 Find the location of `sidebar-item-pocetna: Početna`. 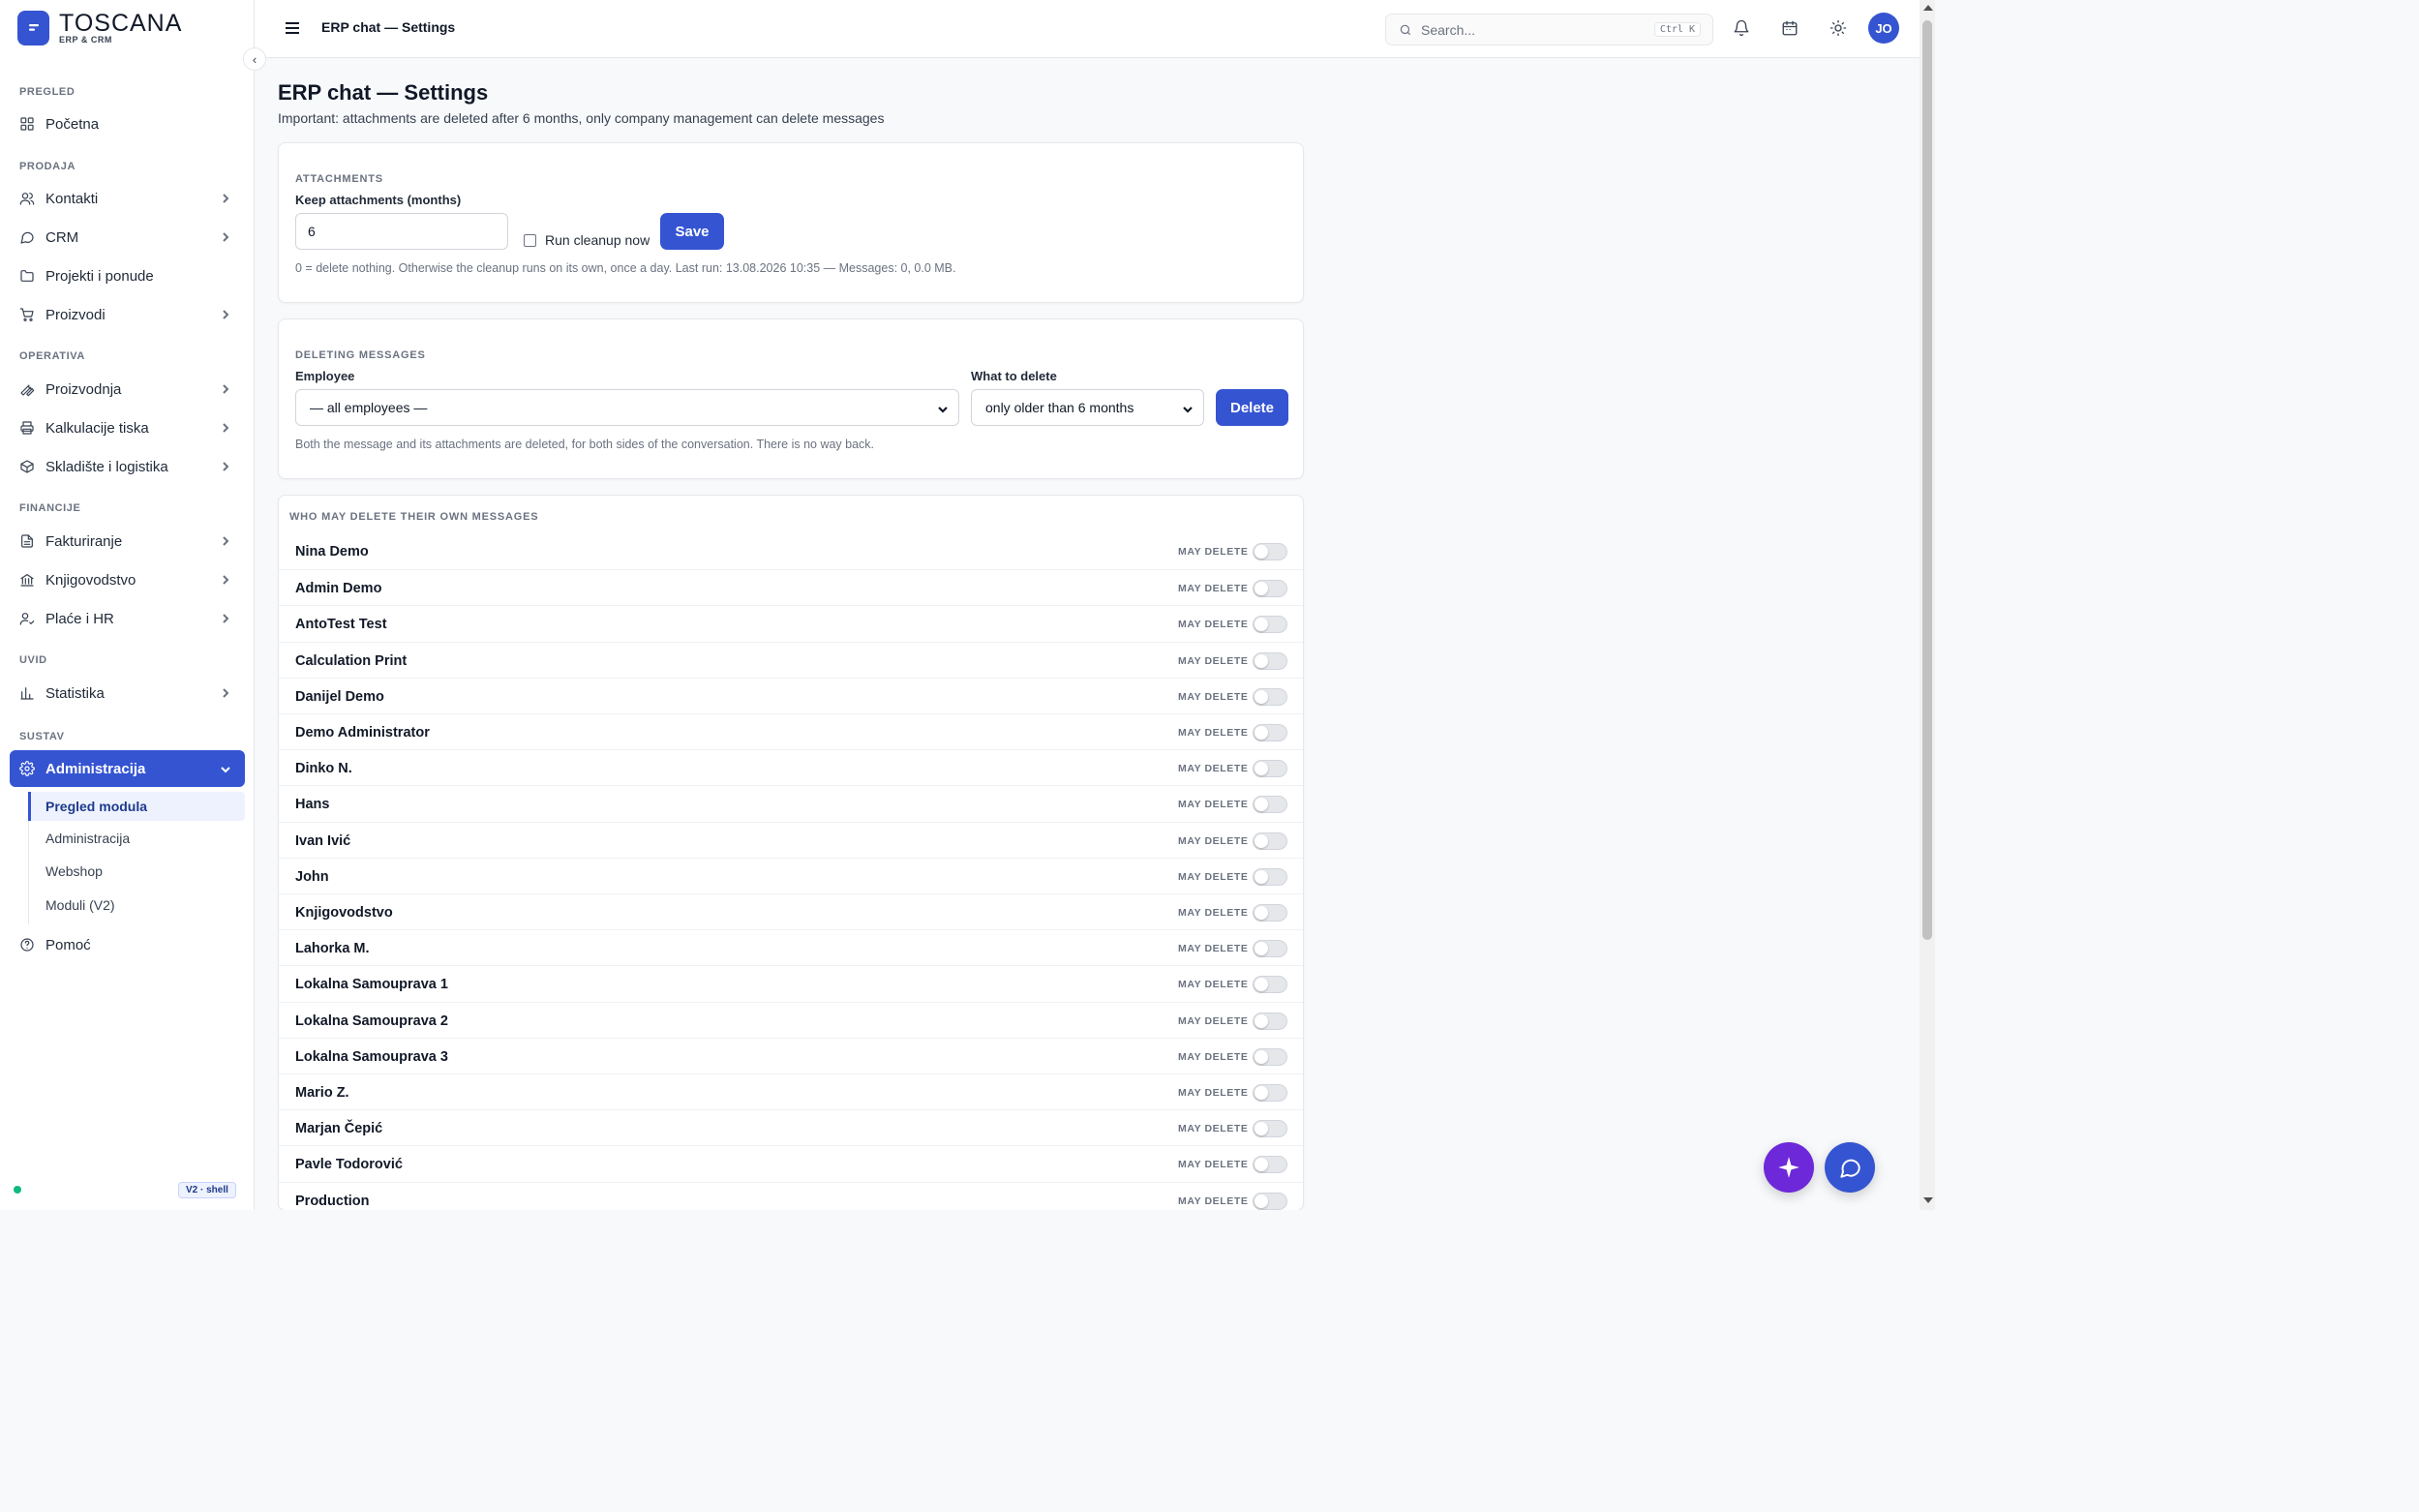

sidebar-item-pocetna: Početna is located at coordinates (127, 123).